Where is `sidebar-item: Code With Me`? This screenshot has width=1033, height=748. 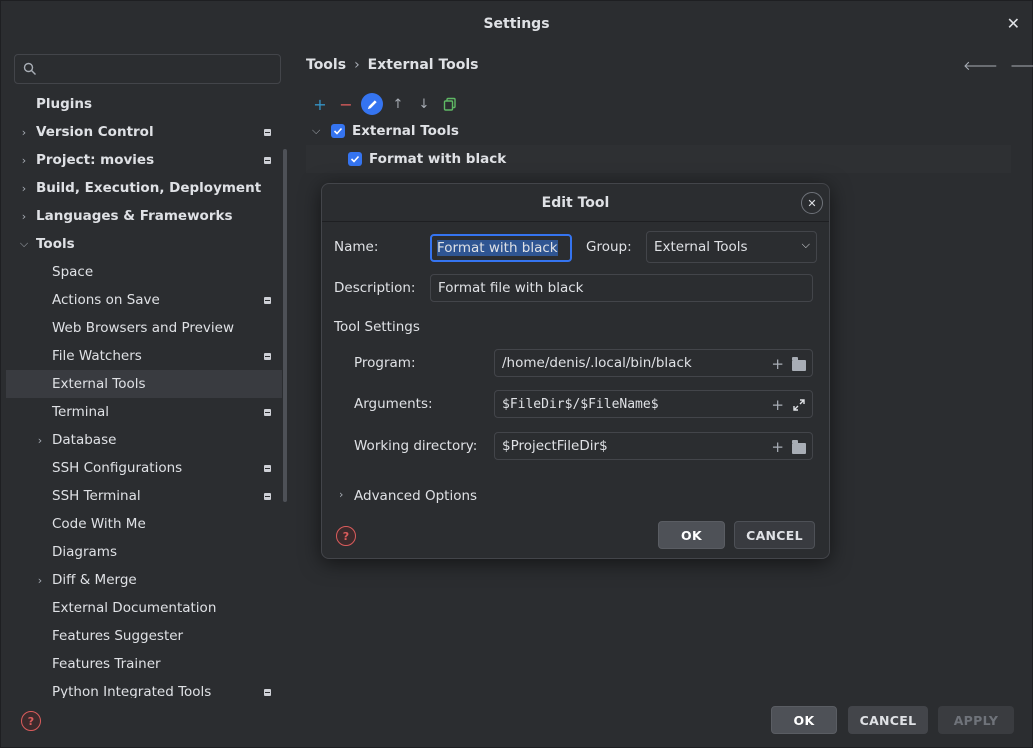 sidebar-item: Code With Me is located at coordinates (144, 524).